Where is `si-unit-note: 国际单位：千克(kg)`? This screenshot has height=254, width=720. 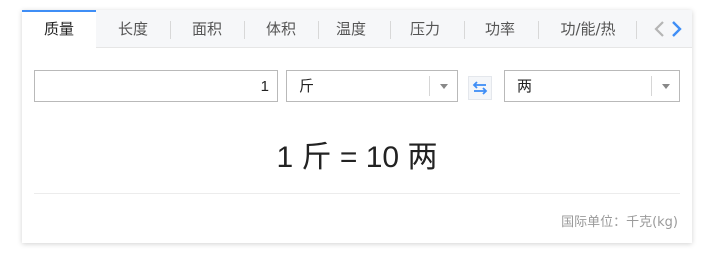 si-unit-note: 国际单位：千克(kg) is located at coordinates (619, 222).